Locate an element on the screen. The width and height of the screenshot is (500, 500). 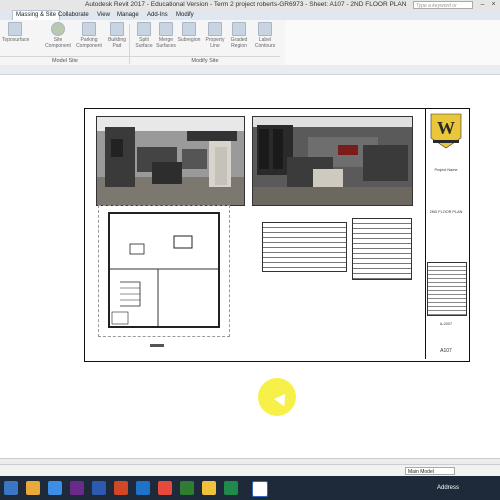
ribbon-empty-area is located at coordinates (392, 43).